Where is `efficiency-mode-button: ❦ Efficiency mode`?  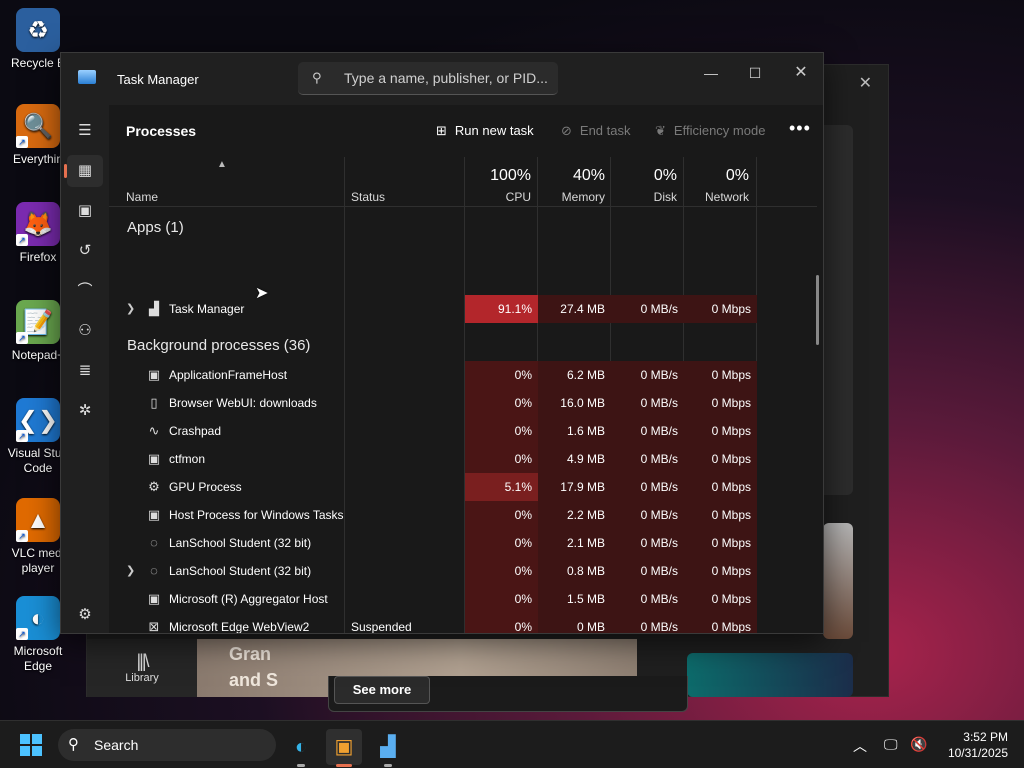
efficiency-mode-button: ❦ Efficiency mode is located at coordinates (710, 131).